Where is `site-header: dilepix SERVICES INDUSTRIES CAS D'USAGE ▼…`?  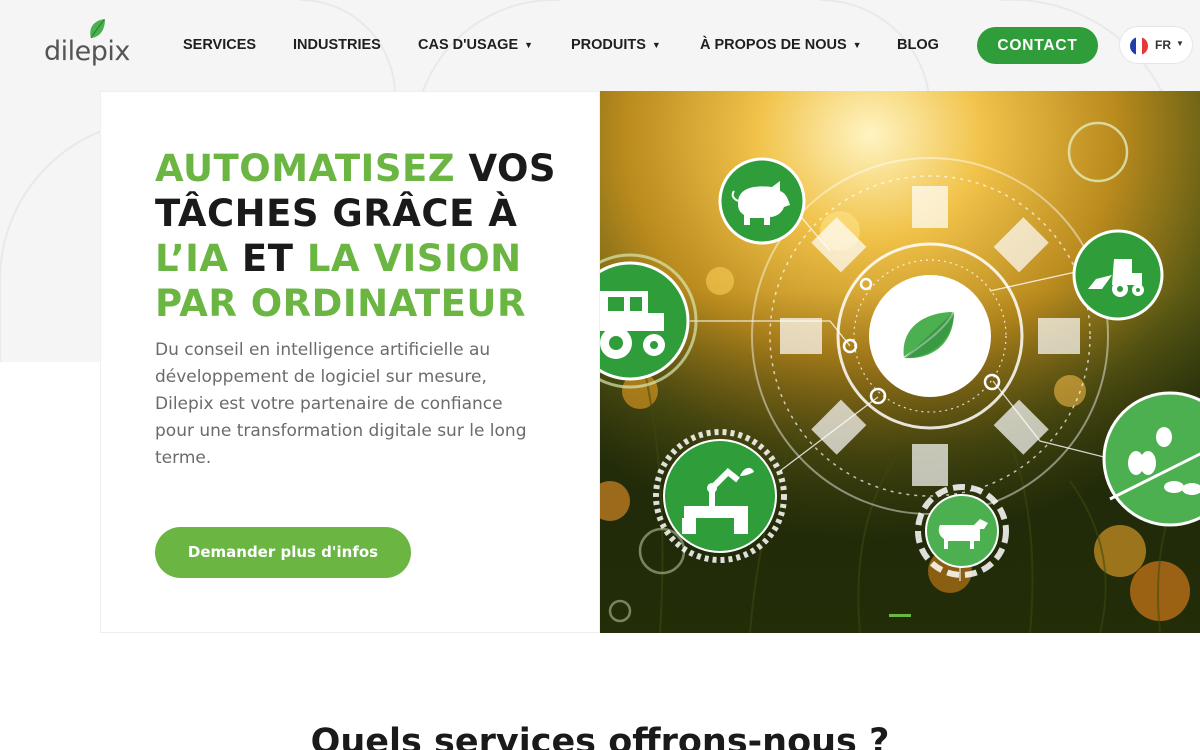
site-header: dilepix SERVICES INDUSTRIES CAS D'USAGE ▼… is located at coordinates (600, 45).